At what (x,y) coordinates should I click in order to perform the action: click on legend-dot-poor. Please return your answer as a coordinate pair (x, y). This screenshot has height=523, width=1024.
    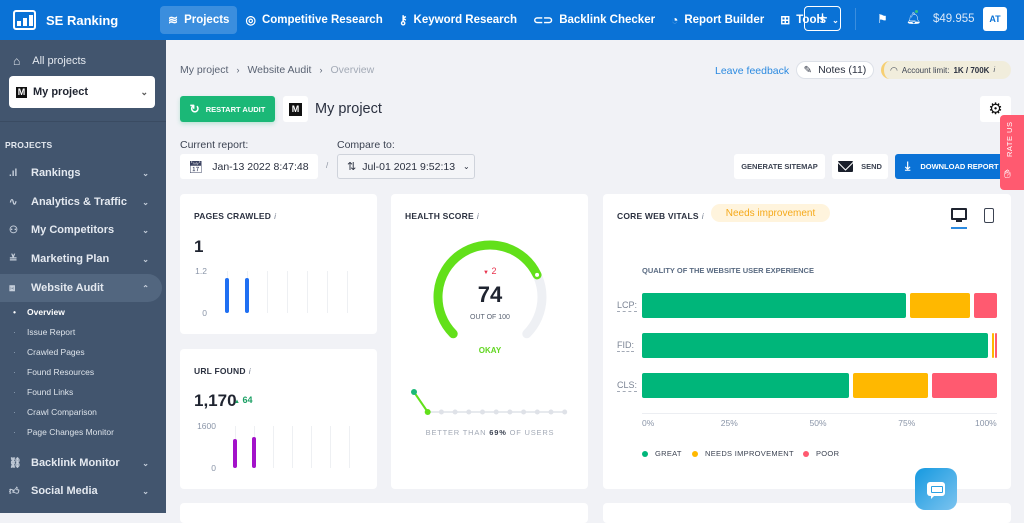
    Looking at the image, I should click on (806, 453).